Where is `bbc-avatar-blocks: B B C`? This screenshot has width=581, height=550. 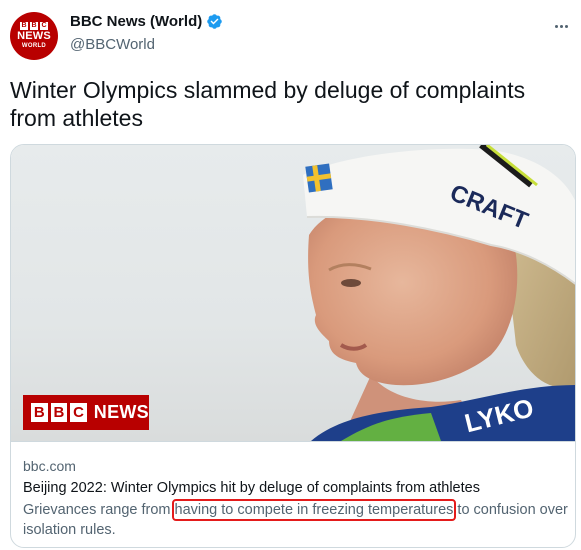 bbc-avatar-blocks: B B C is located at coordinates (34, 26).